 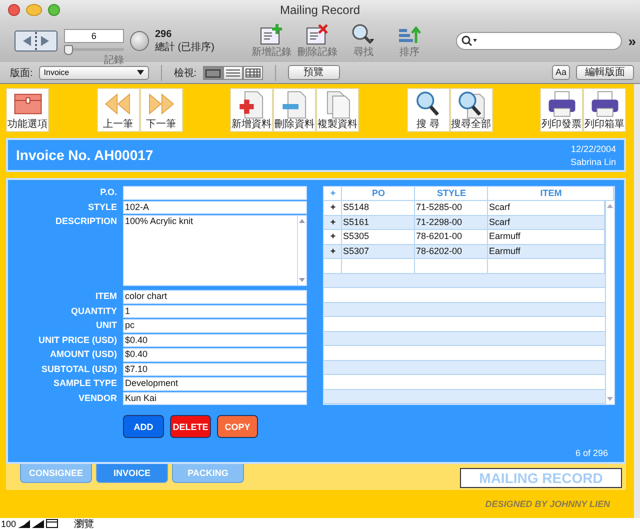 What do you see at coordinates (317, 34) in the screenshot?
I see `delete-record-icon` at bounding box center [317, 34].